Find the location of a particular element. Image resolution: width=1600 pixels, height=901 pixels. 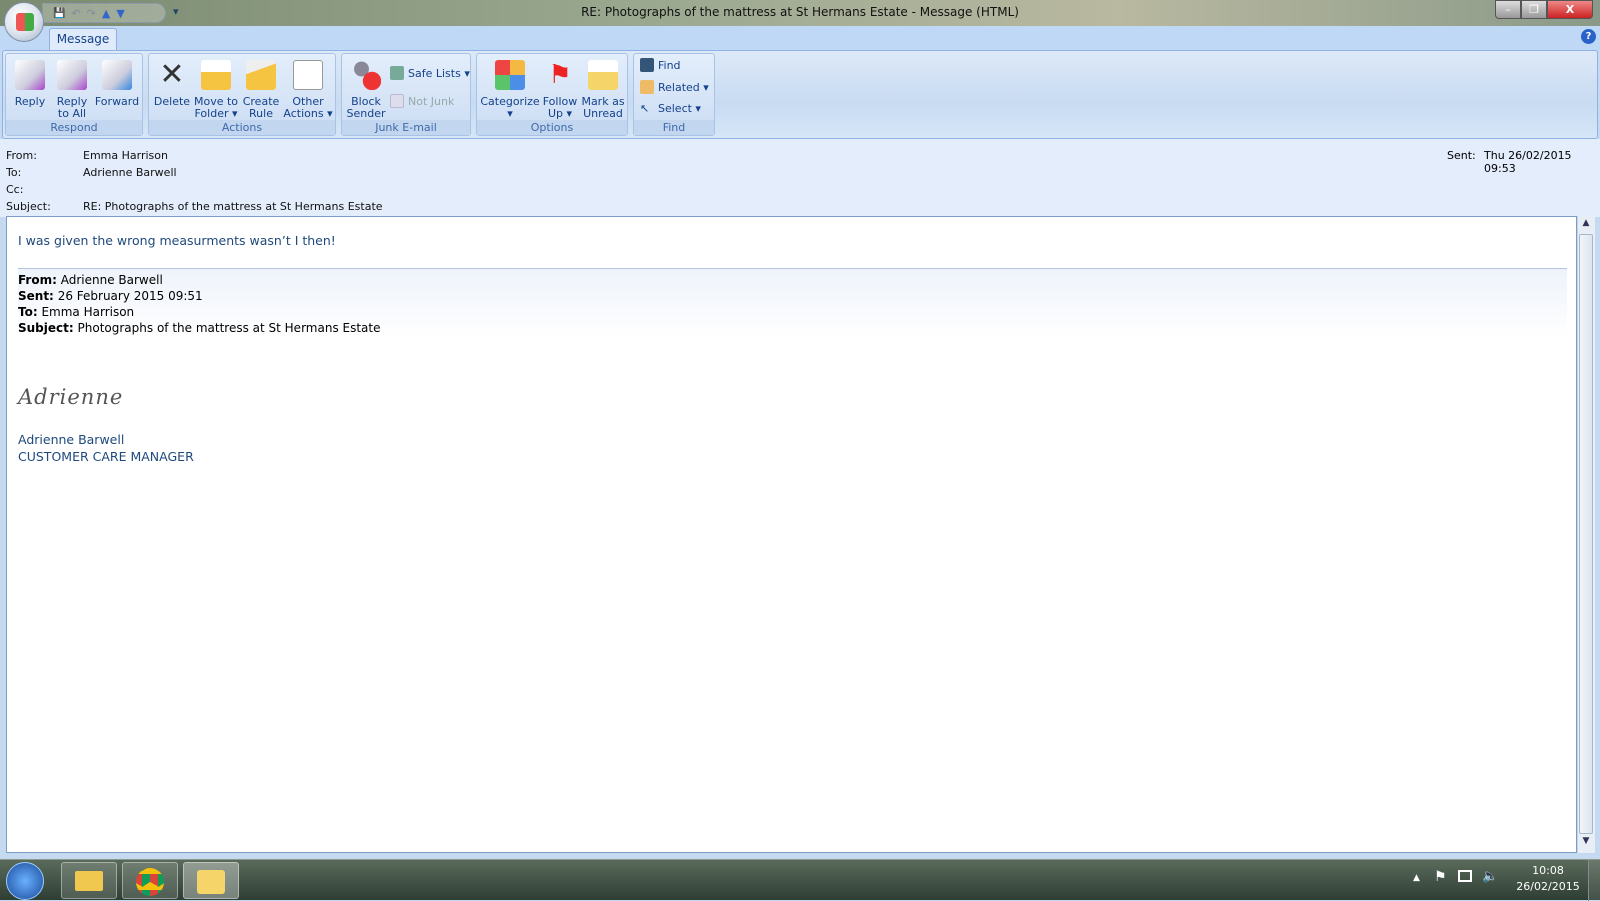

signature-script: Adrienne is located at coordinates (71, 397).